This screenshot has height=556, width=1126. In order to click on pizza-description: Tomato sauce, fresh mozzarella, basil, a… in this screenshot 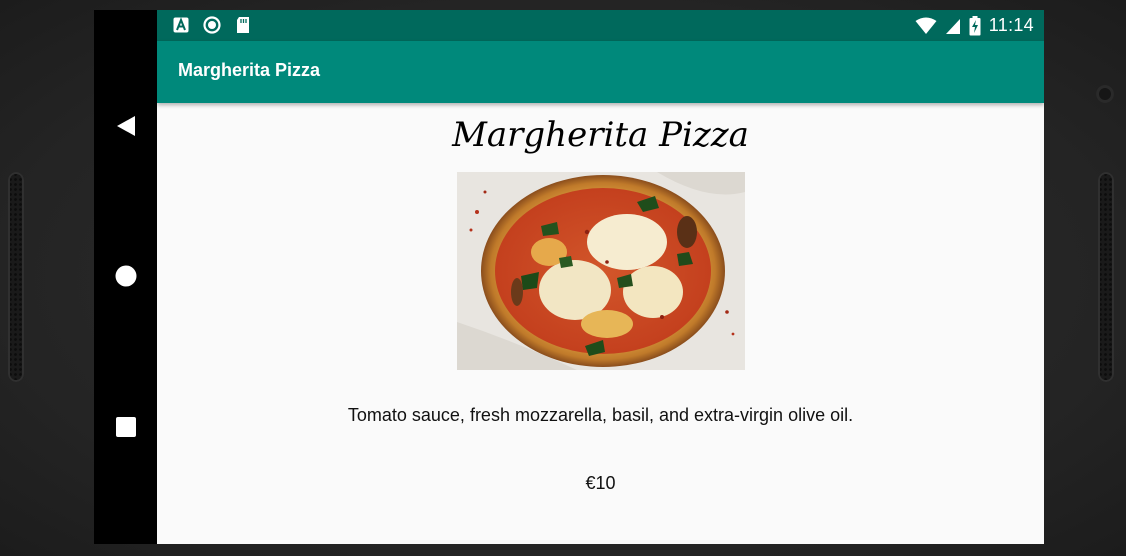, I will do `click(600, 415)`.